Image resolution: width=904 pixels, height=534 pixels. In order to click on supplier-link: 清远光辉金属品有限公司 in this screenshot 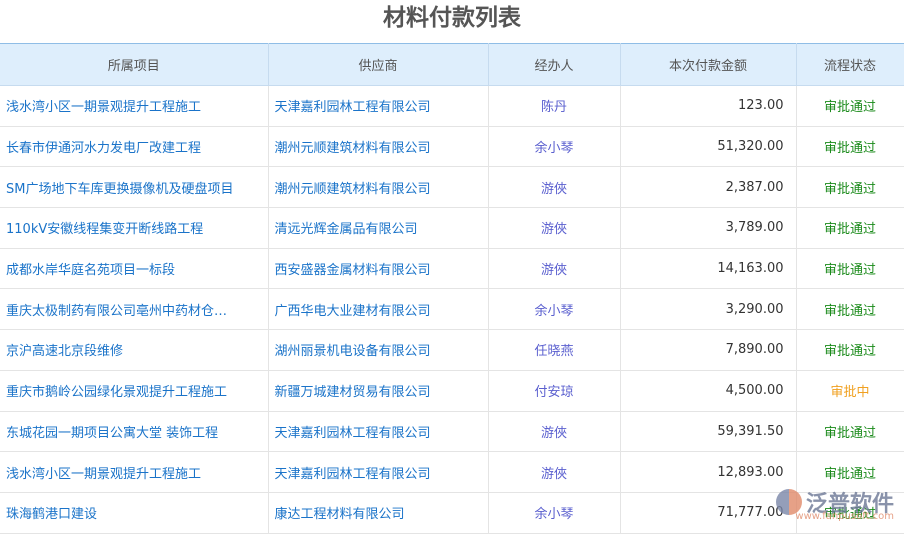, I will do `click(378, 228)`.